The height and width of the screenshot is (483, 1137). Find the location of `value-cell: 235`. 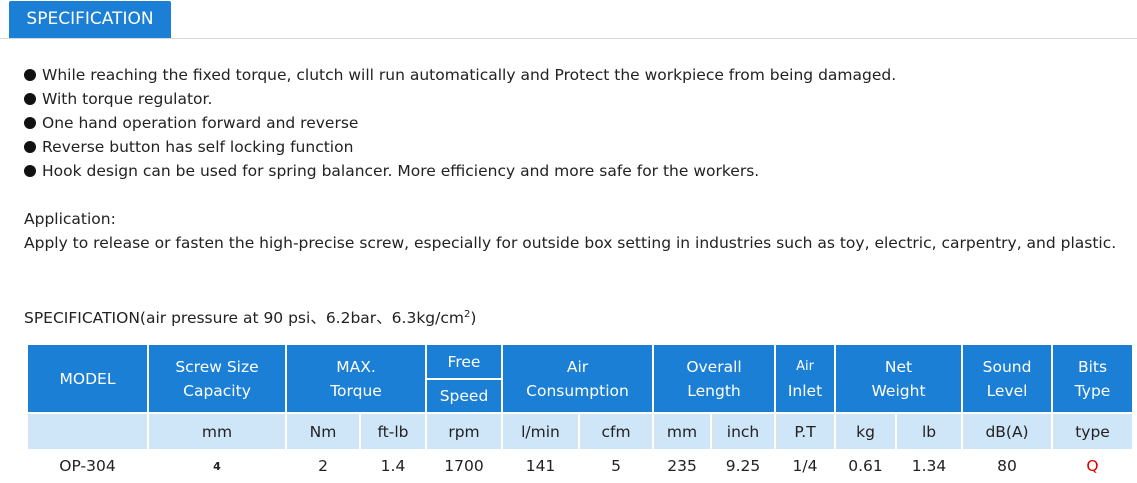

value-cell: 235 is located at coordinates (682, 466).